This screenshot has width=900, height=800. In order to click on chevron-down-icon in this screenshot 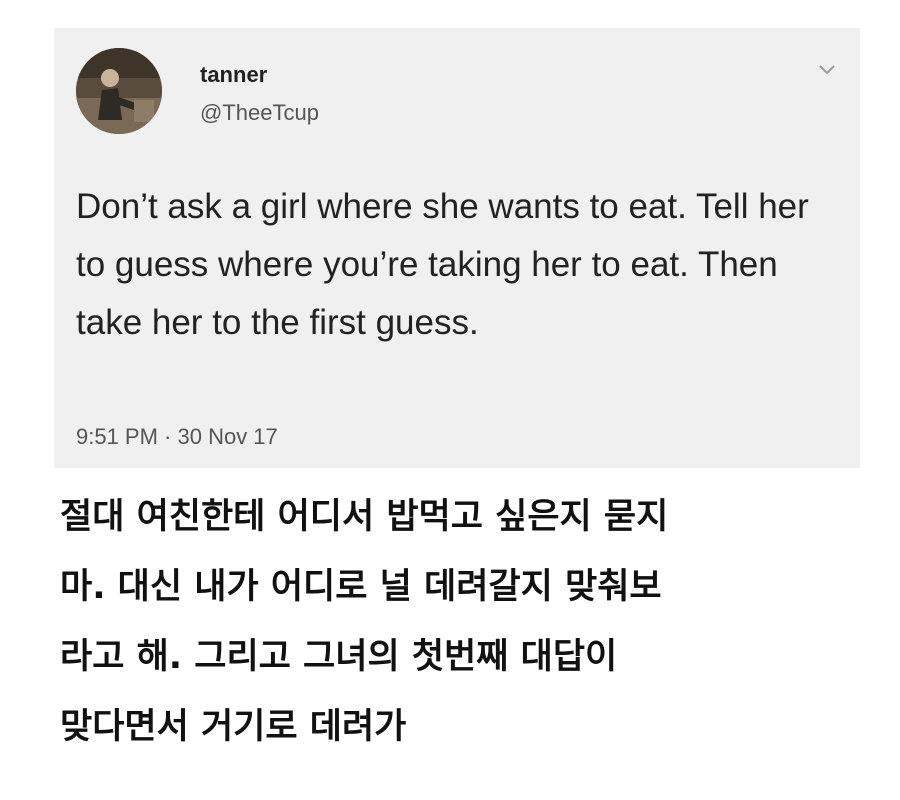, I will do `click(827, 70)`.